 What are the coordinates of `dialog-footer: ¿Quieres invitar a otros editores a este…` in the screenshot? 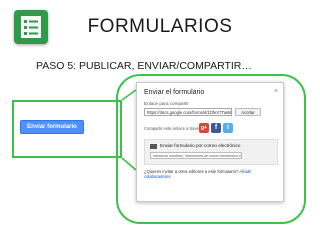 It's located at (199, 174).